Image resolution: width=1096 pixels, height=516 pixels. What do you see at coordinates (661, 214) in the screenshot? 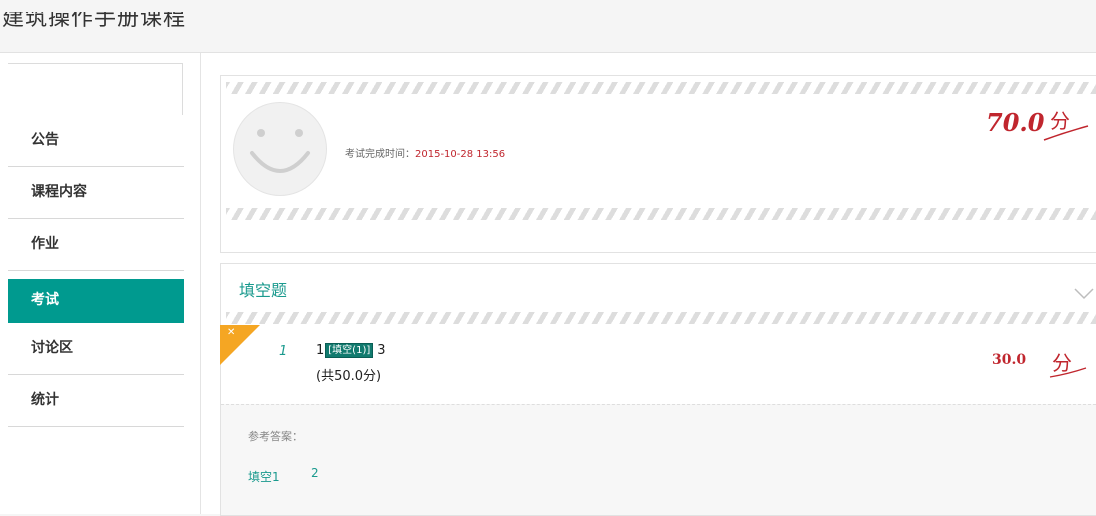
I see `decor-stripe-bottom` at bounding box center [661, 214].